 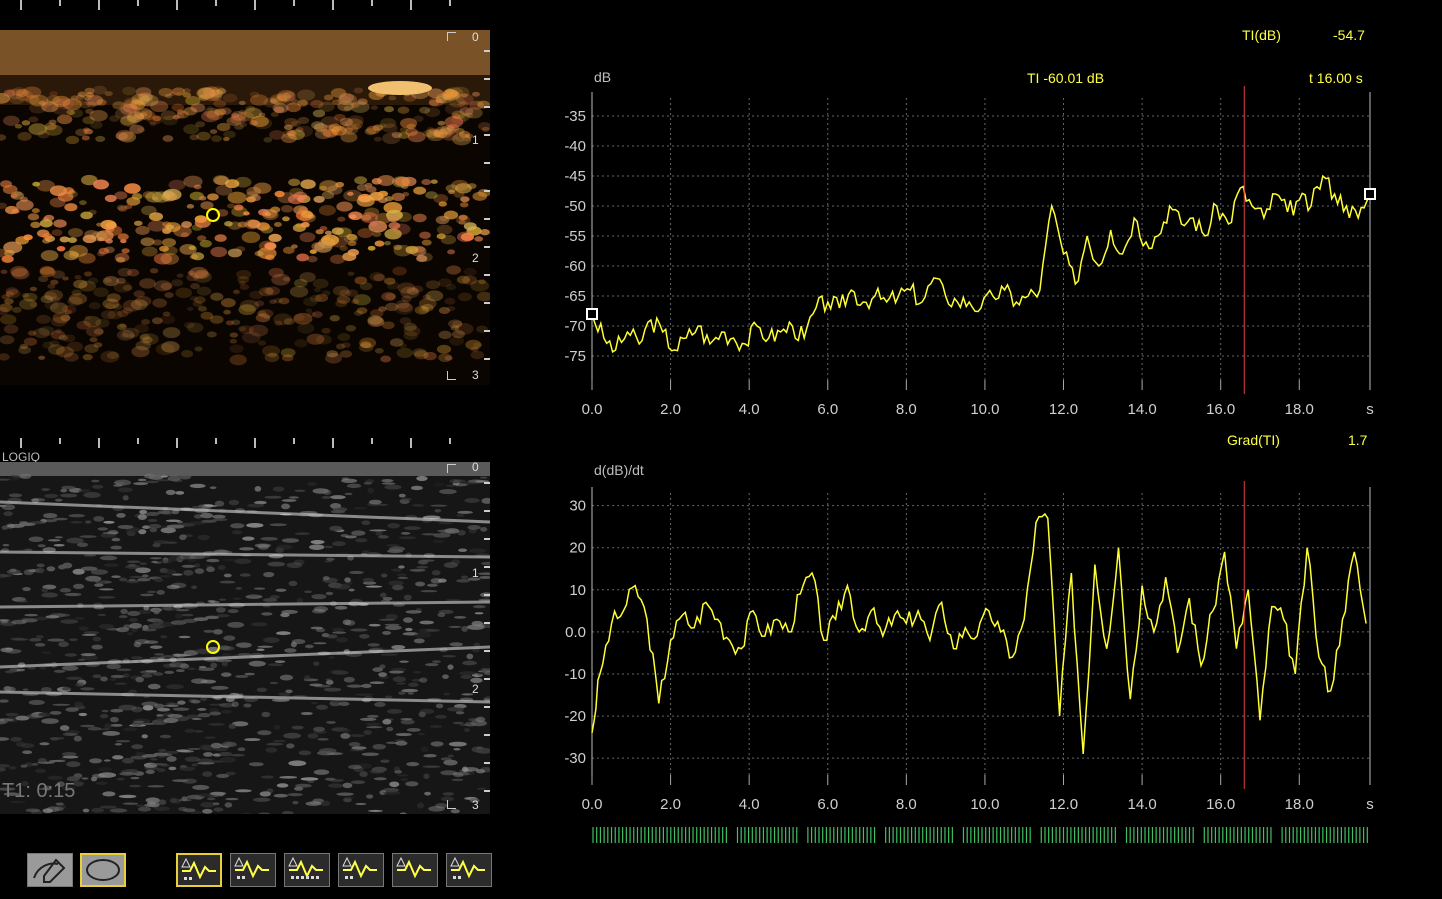 I want to click on layout-dual-image-curve-icon, so click(x=359, y=867).